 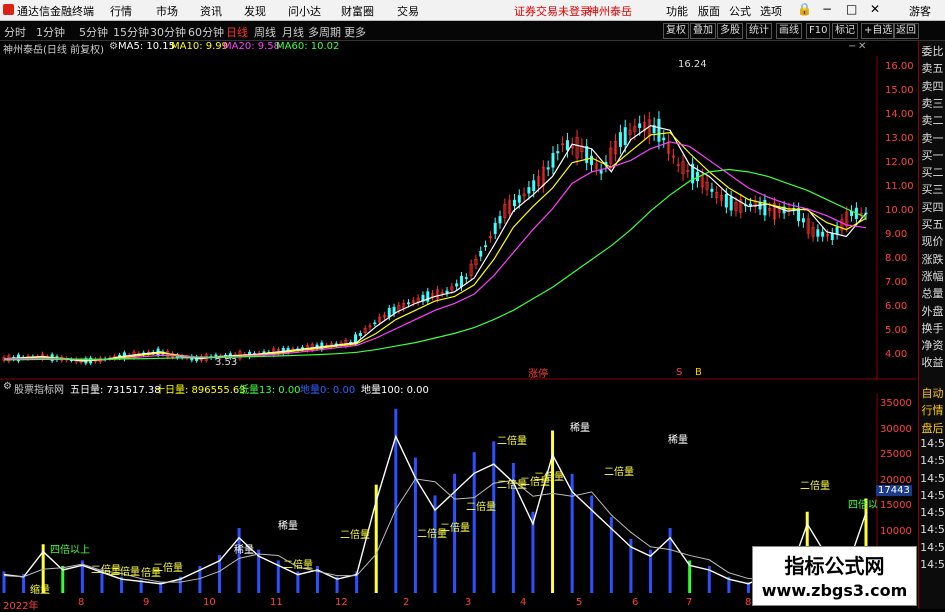 What do you see at coordinates (920, 11) in the screenshot?
I see `guest-label: 游客` at bounding box center [920, 11].